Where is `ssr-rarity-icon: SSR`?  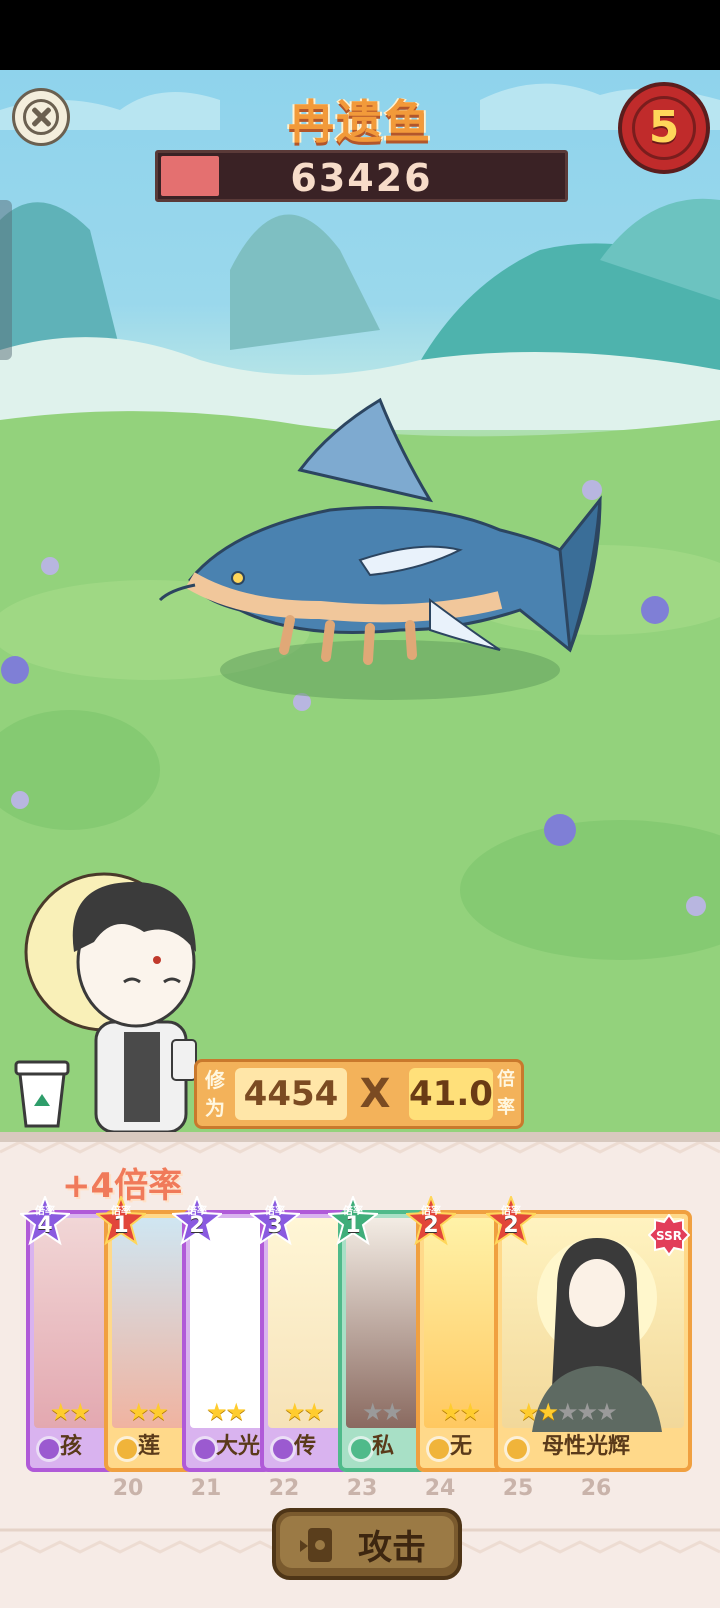
ssr-rarity-icon: SSR is located at coordinates (669, 1235).